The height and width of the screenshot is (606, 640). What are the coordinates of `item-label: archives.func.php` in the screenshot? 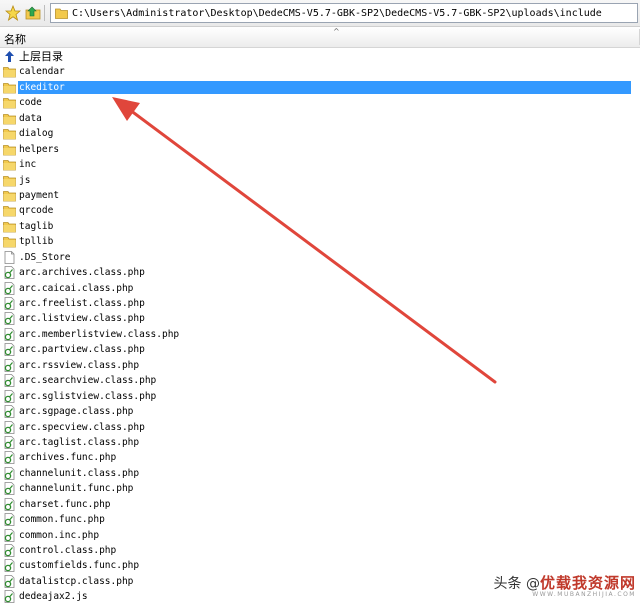 It's located at (68, 458).